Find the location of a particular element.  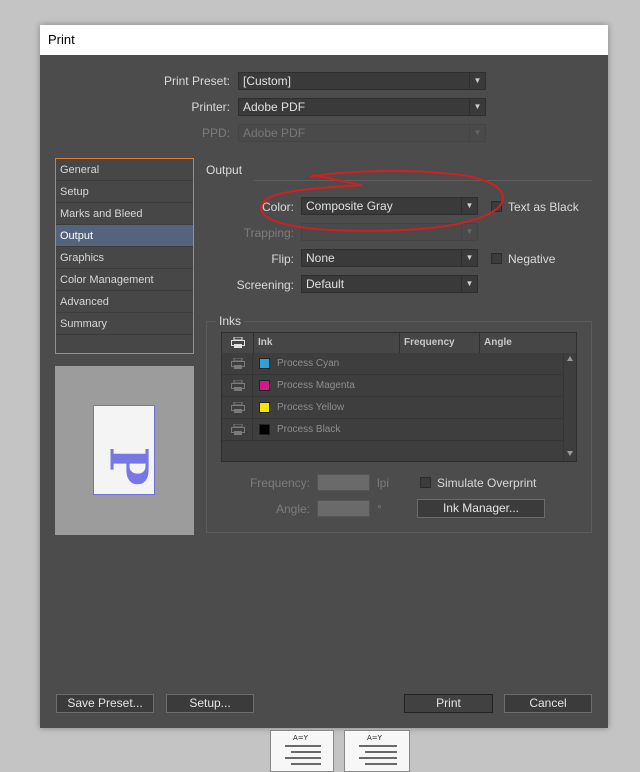

page-thumbnail-1: A=Y is located at coordinates (302, 751).